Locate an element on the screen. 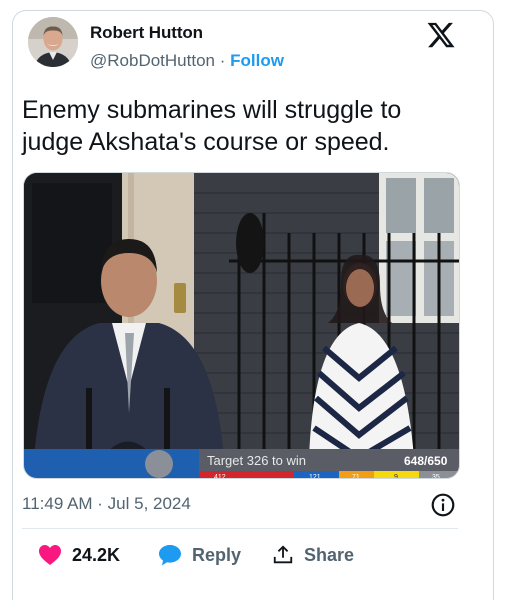 Image resolution: width=505 pixels, height=600 pixels. follow-button: Follow is located at coordinates (257, 60).